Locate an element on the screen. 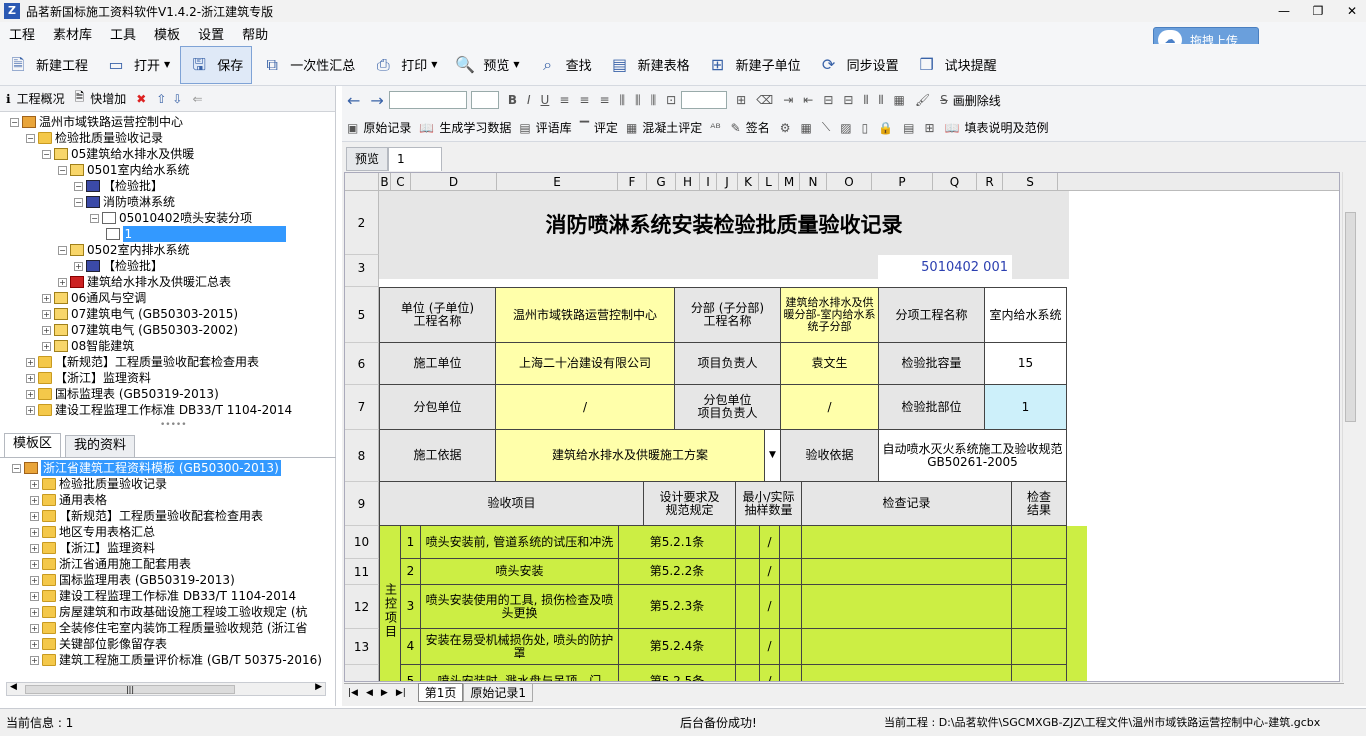 The width and height of the screenshot is (1366, 736). redo-icon: → is located at coordinates (376, 100).